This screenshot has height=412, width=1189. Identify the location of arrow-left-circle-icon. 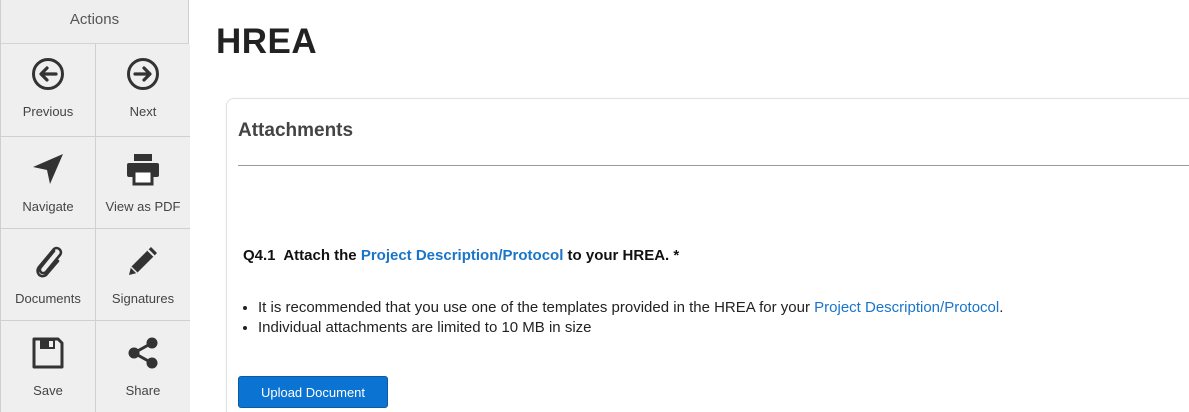
(48, 74).